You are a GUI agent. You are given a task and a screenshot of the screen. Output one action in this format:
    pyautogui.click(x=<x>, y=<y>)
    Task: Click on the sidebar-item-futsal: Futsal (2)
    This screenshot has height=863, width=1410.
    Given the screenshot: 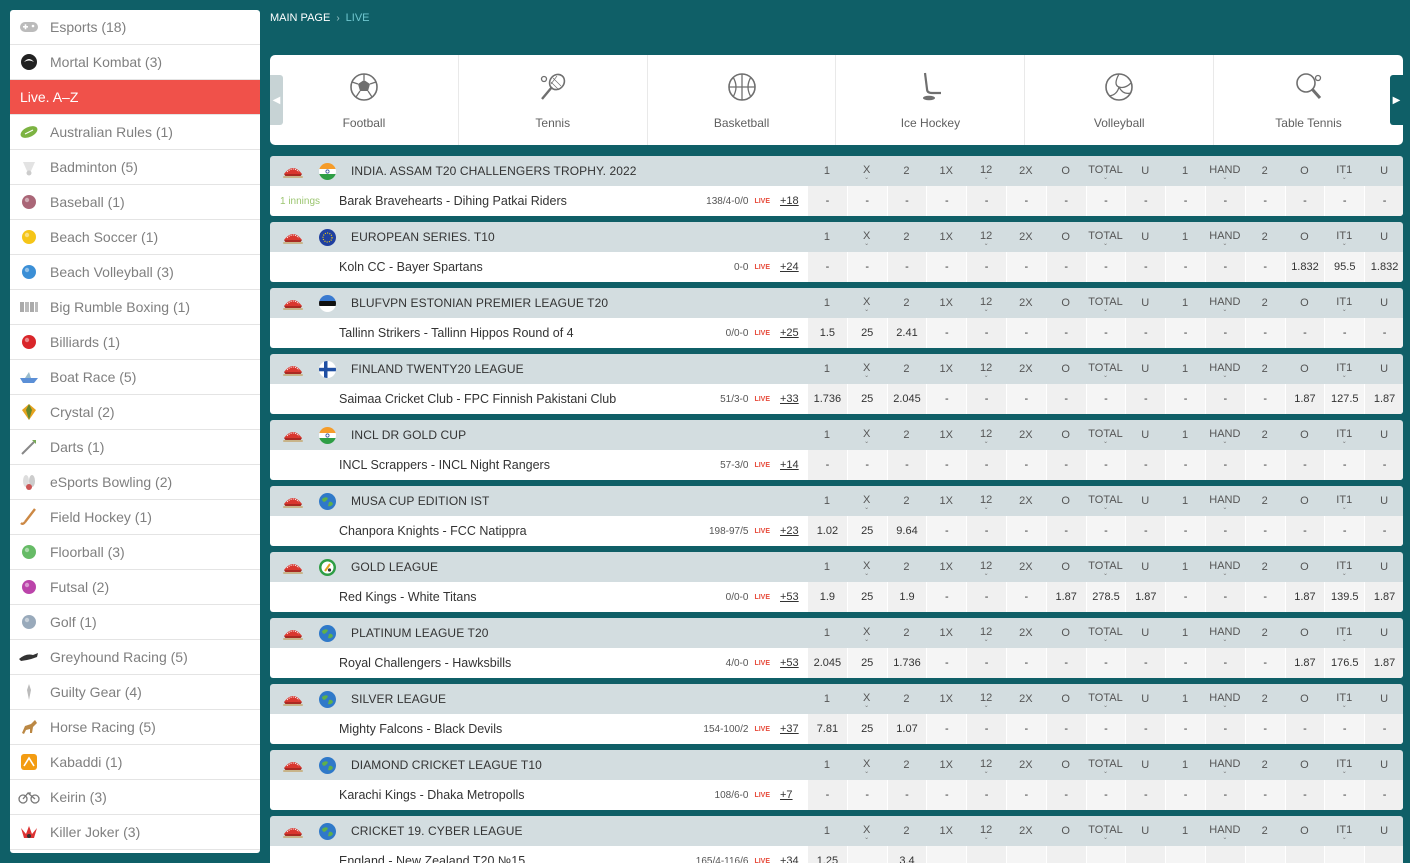 What is the action you would take?
    pyautogui.click(x=135, y=587)
    